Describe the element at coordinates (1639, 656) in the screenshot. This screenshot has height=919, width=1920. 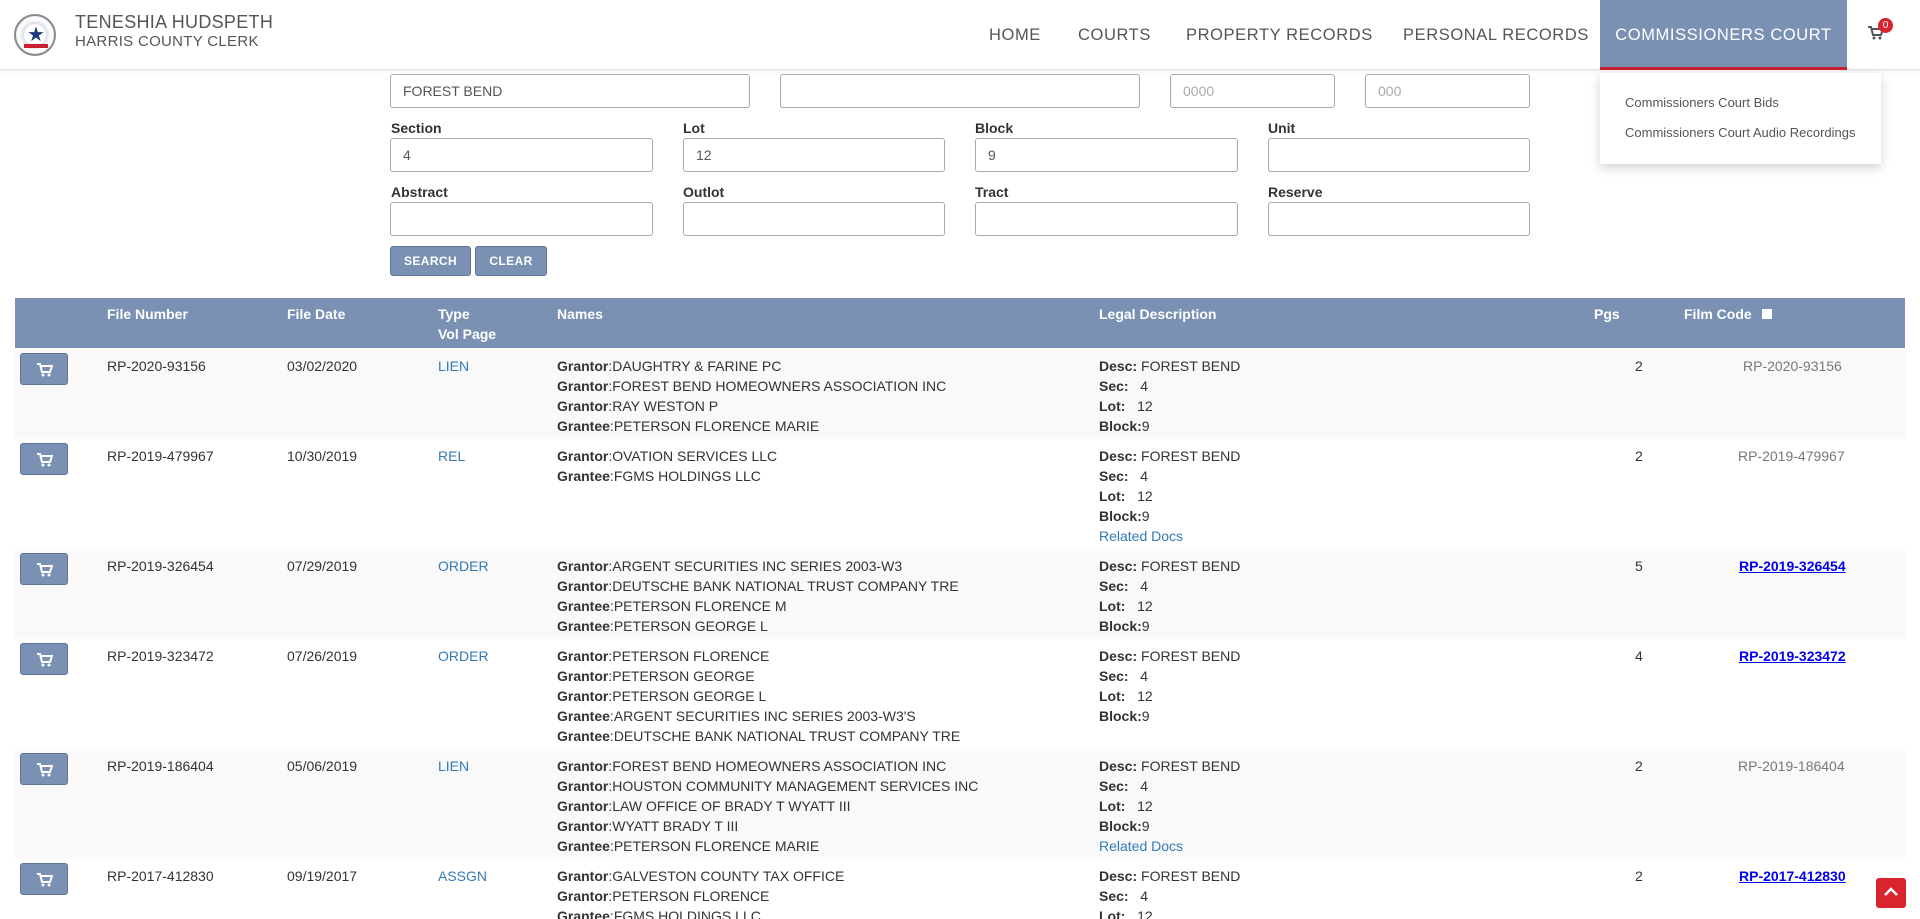
I see `page-count: 4` at that location.